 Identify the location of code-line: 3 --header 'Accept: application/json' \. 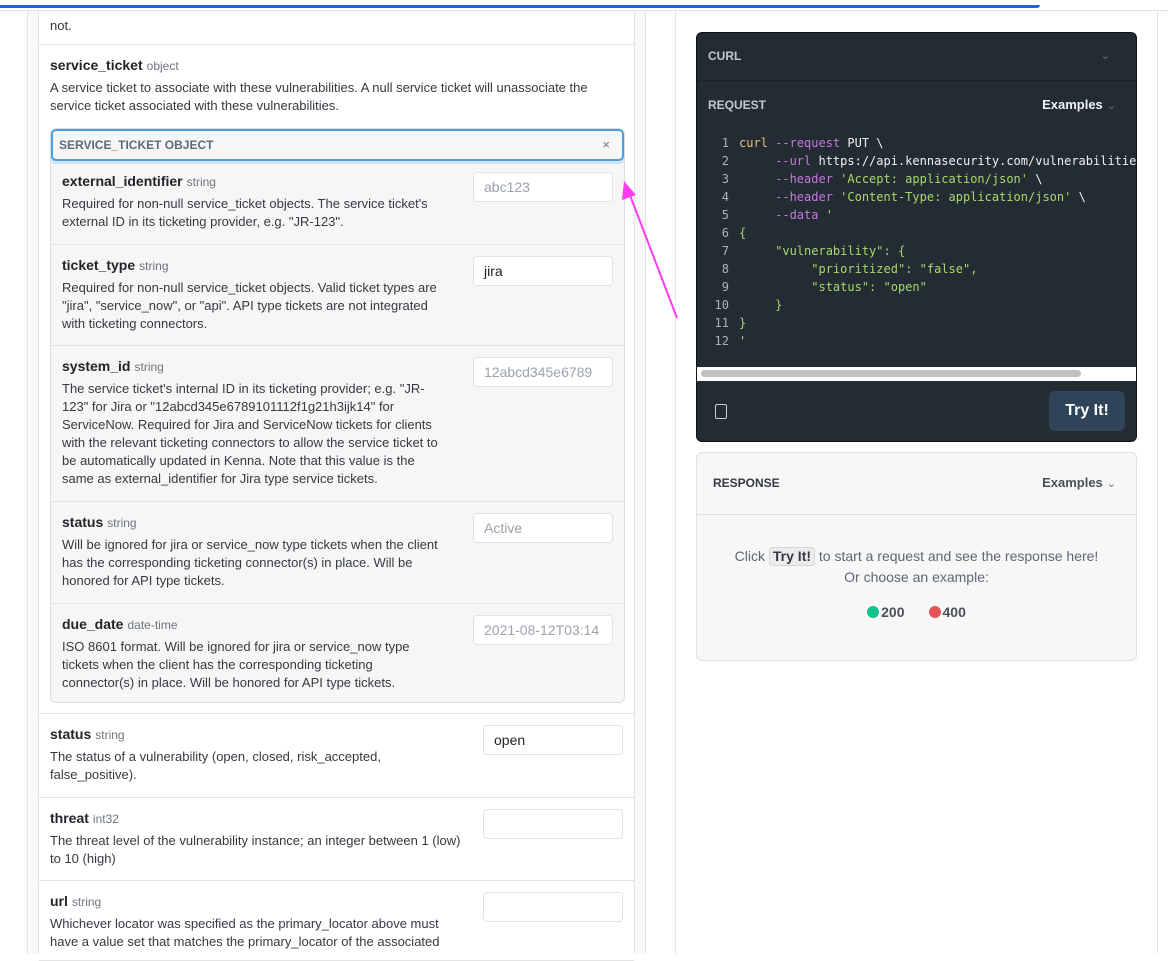
(916, 179).